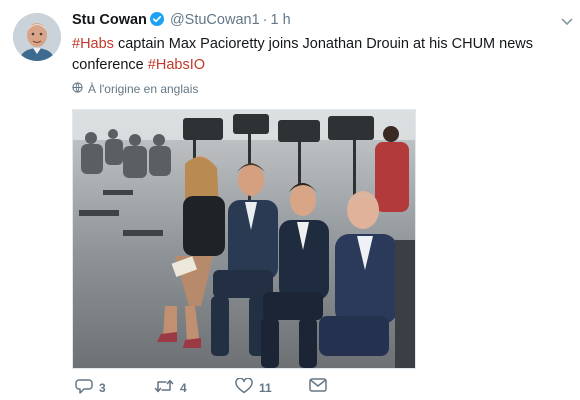  I want to click on heart-icon, so click(244, 387).